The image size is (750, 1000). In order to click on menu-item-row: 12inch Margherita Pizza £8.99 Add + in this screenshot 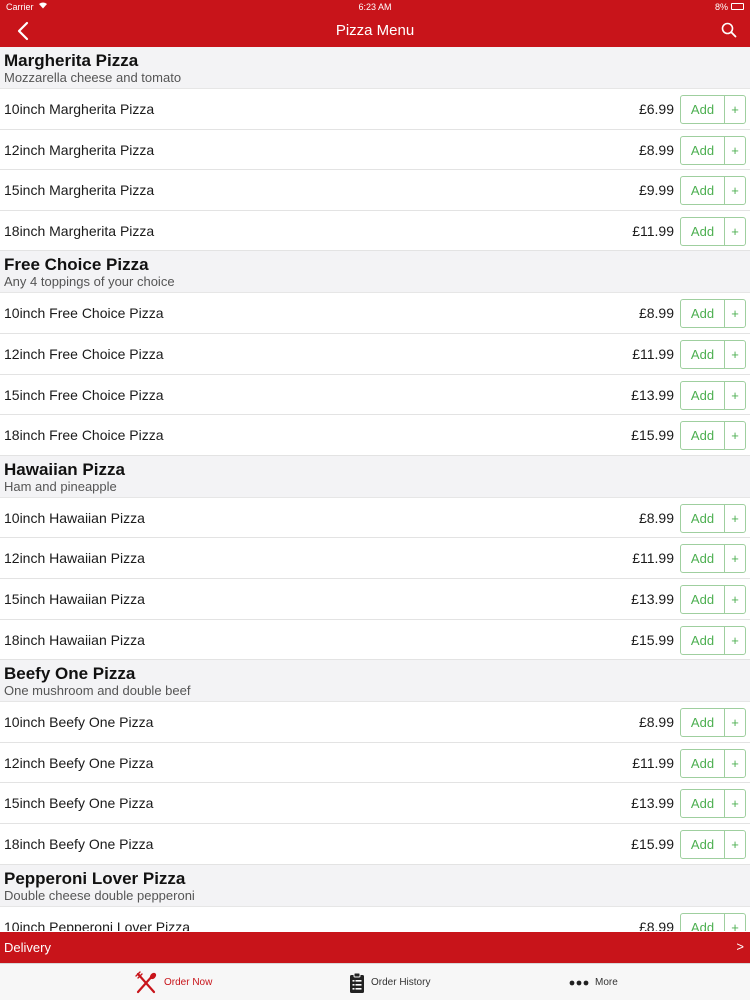, I will do `click(375, 150)`.